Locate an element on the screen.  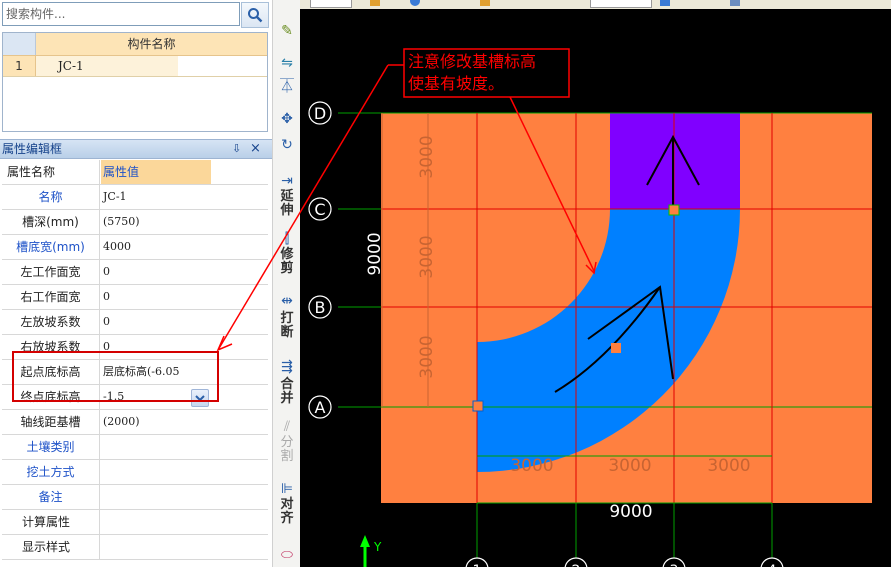
trim-icon: ⫿ is located at coordinates (287, 239).